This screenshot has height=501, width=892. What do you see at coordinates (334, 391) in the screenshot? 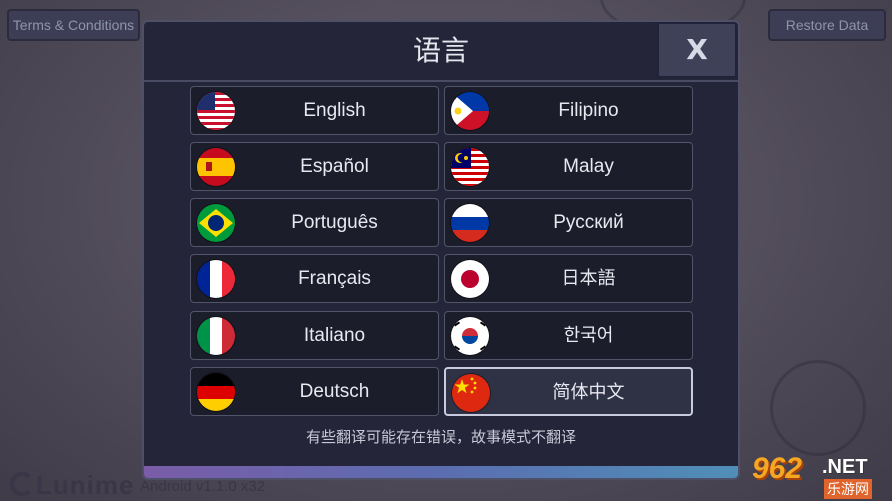
I see `language-label: Deutsch` at bounding box center [334, 391].